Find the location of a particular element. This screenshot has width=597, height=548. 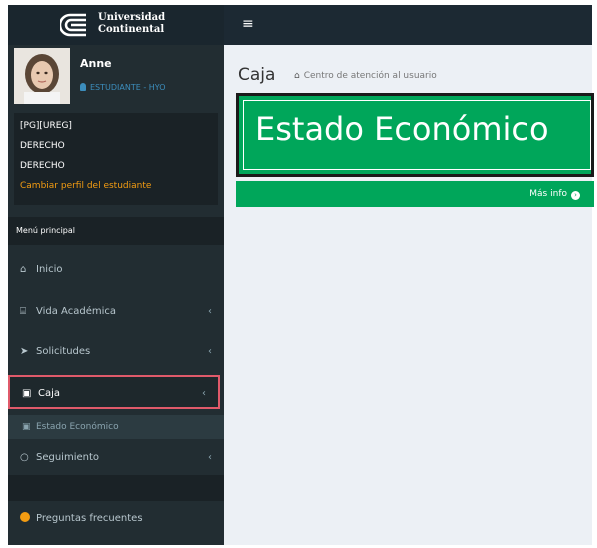

sidebar-item-inicio: ⌂ Inicio is located at coordinates (116, 270).